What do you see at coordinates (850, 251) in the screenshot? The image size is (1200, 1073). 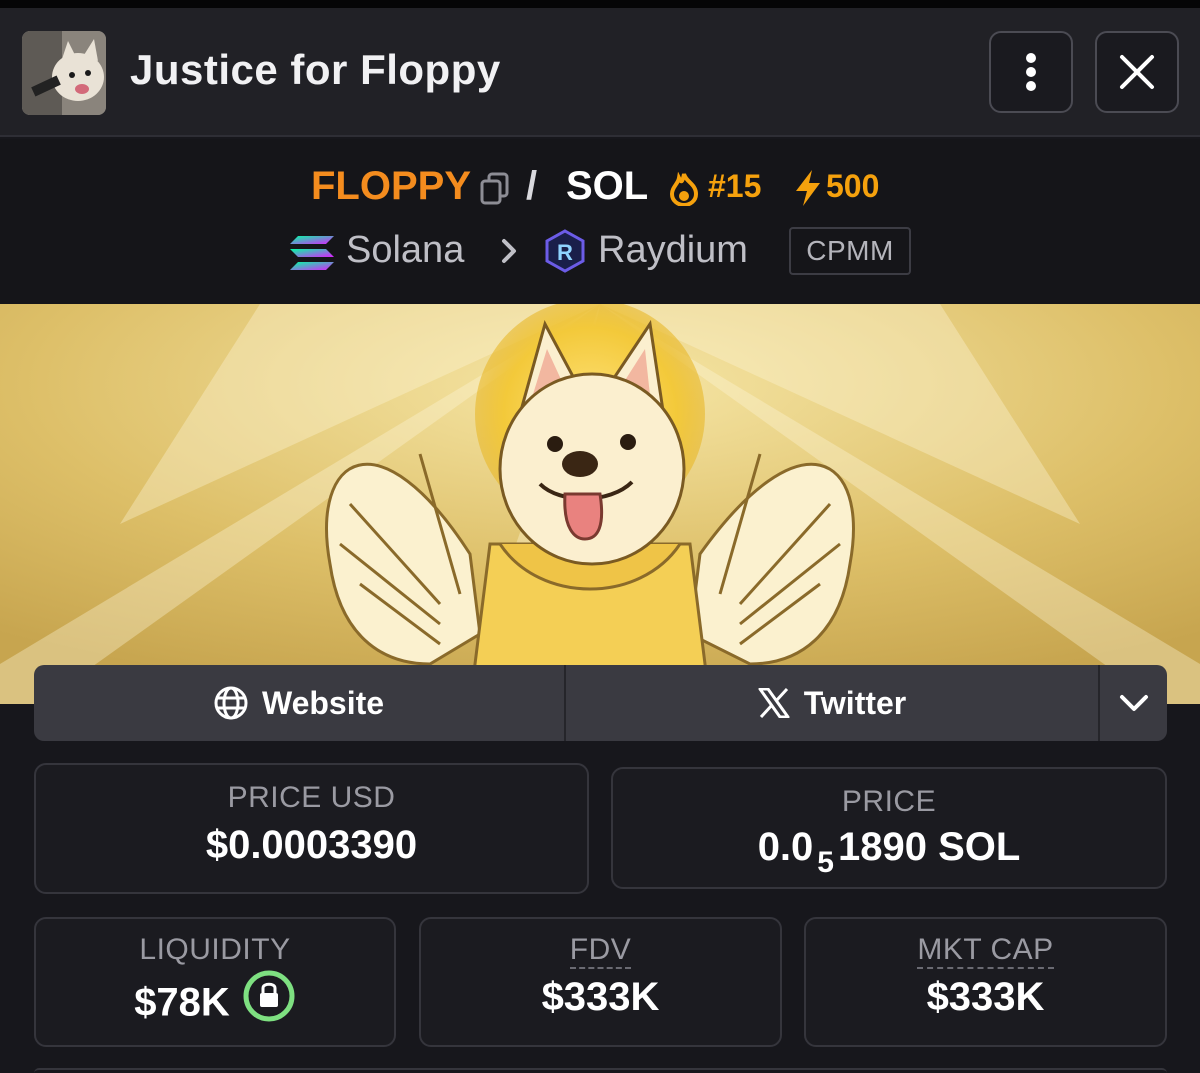 I see `dex-type-badge: CPMM` at bounding box center [850, 251].